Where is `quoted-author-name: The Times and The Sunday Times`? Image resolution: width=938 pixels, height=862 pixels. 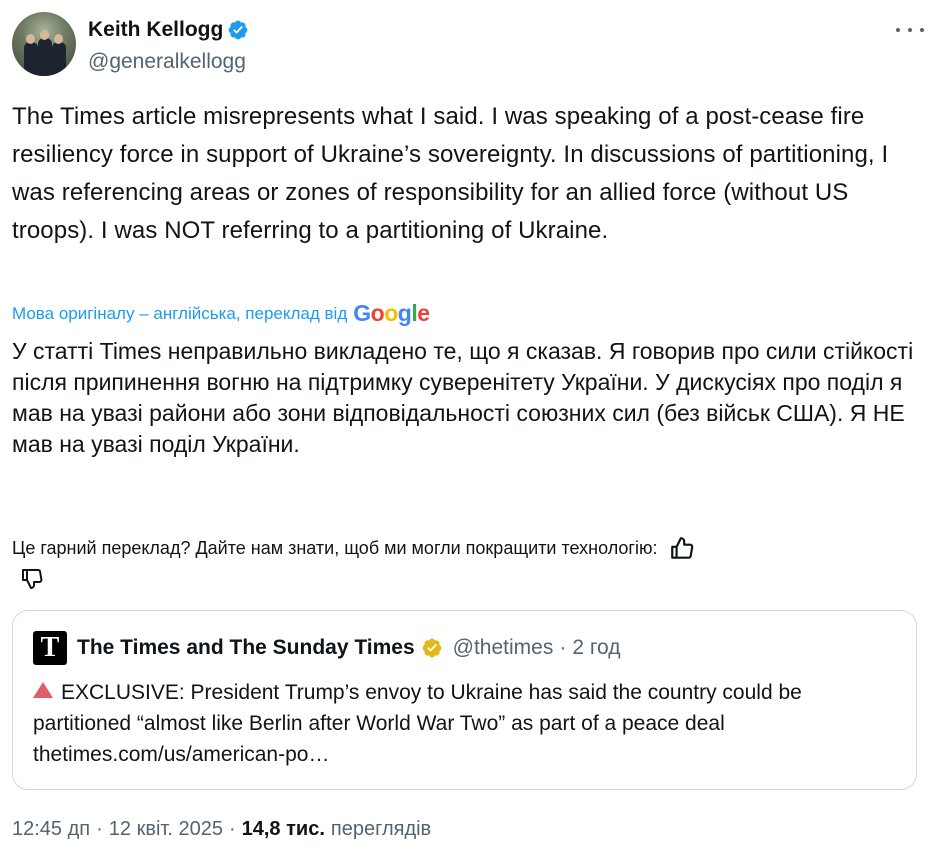
quoted-author-name: The Times and The Sunday Times is located at coordinates (246, 647).